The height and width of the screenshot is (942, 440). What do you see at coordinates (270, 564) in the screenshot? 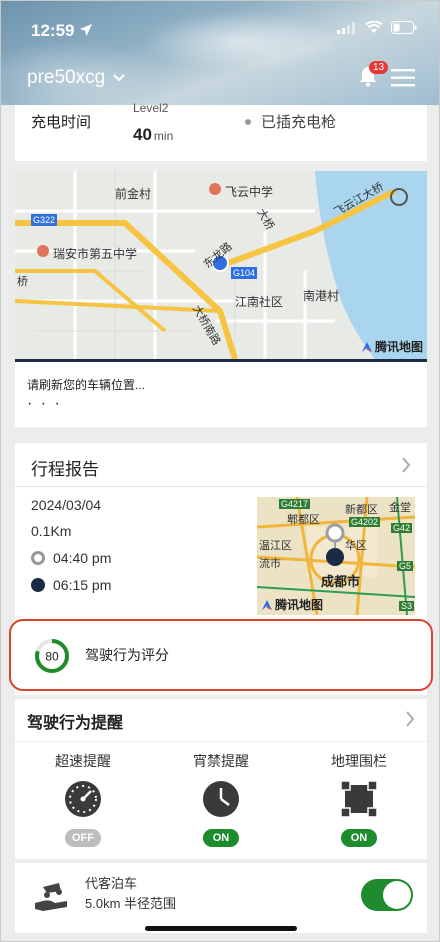
I see `mini-map-label: 流市` at bounding box center [270, 564].